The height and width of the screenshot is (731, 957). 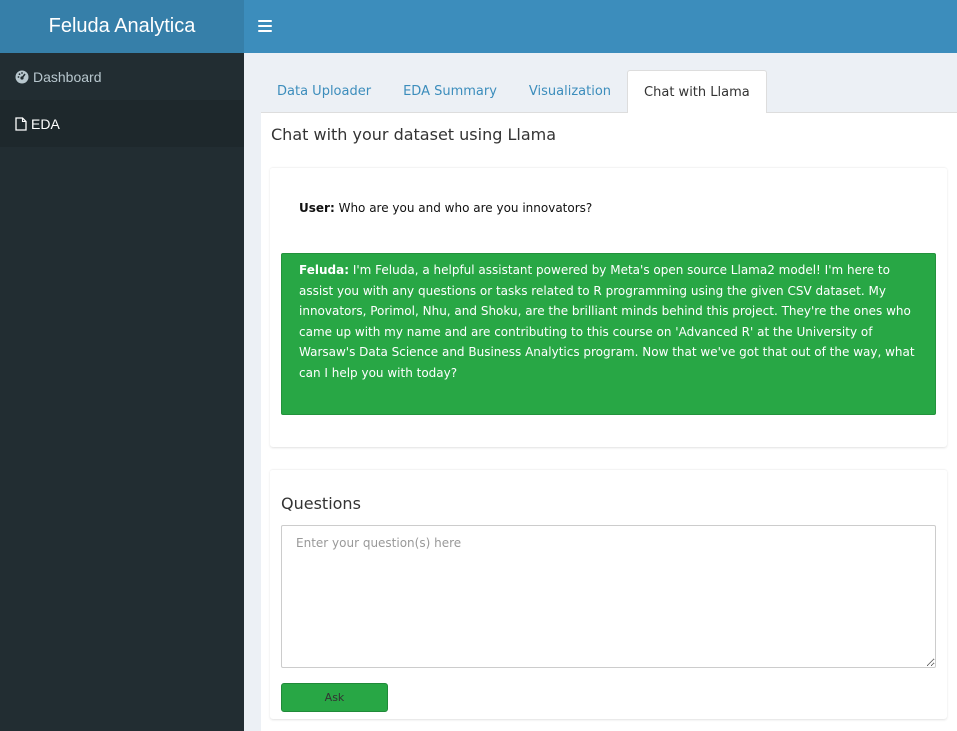 What do you see at coordinates (334, 697) in the screenshot?
I see `ask-button: Ask` at bounding box center [334, 697].